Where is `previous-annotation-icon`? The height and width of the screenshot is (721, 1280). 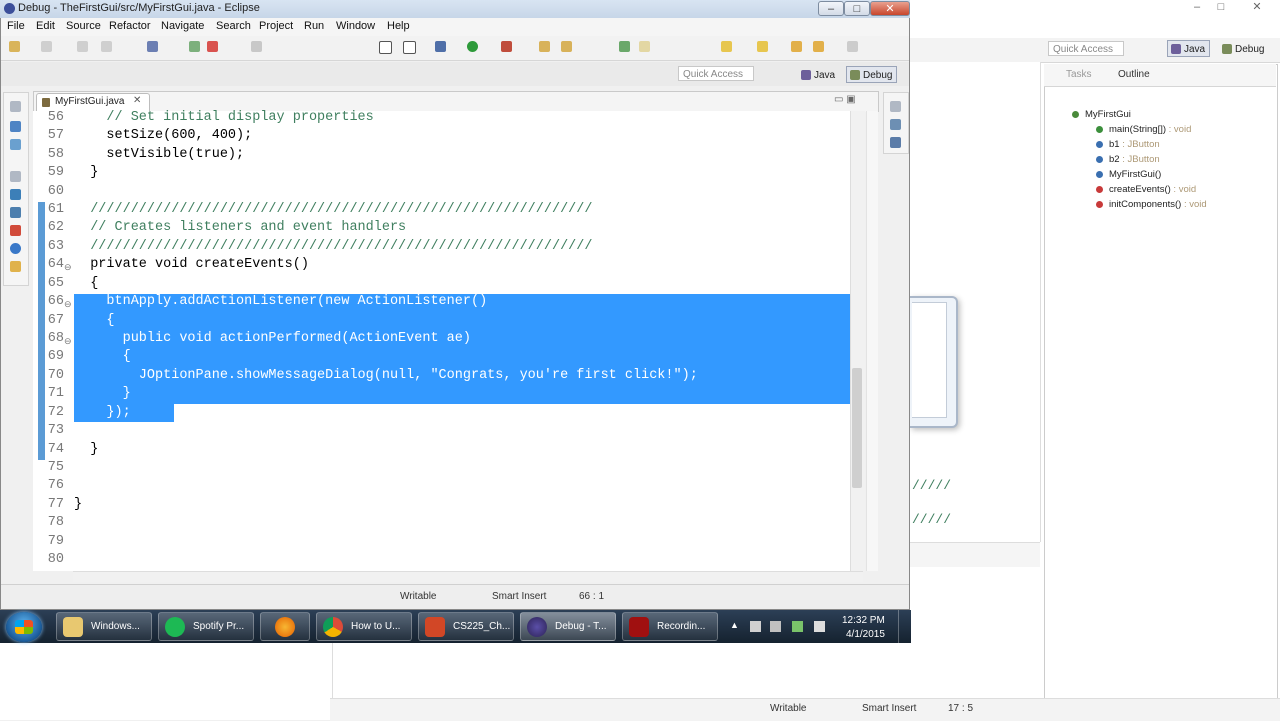 previous-annotation-icon is located at coordinates (762, 46).